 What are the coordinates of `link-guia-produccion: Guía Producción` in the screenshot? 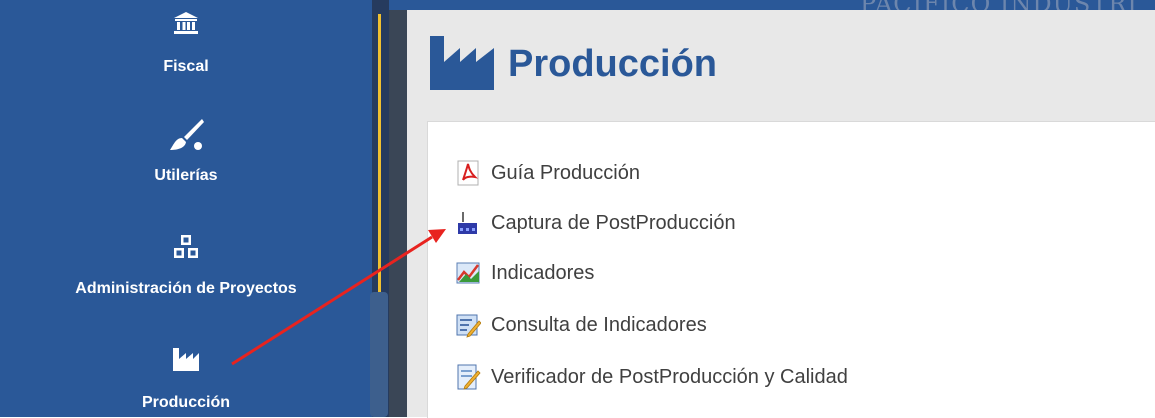 It's located at (547, 173).